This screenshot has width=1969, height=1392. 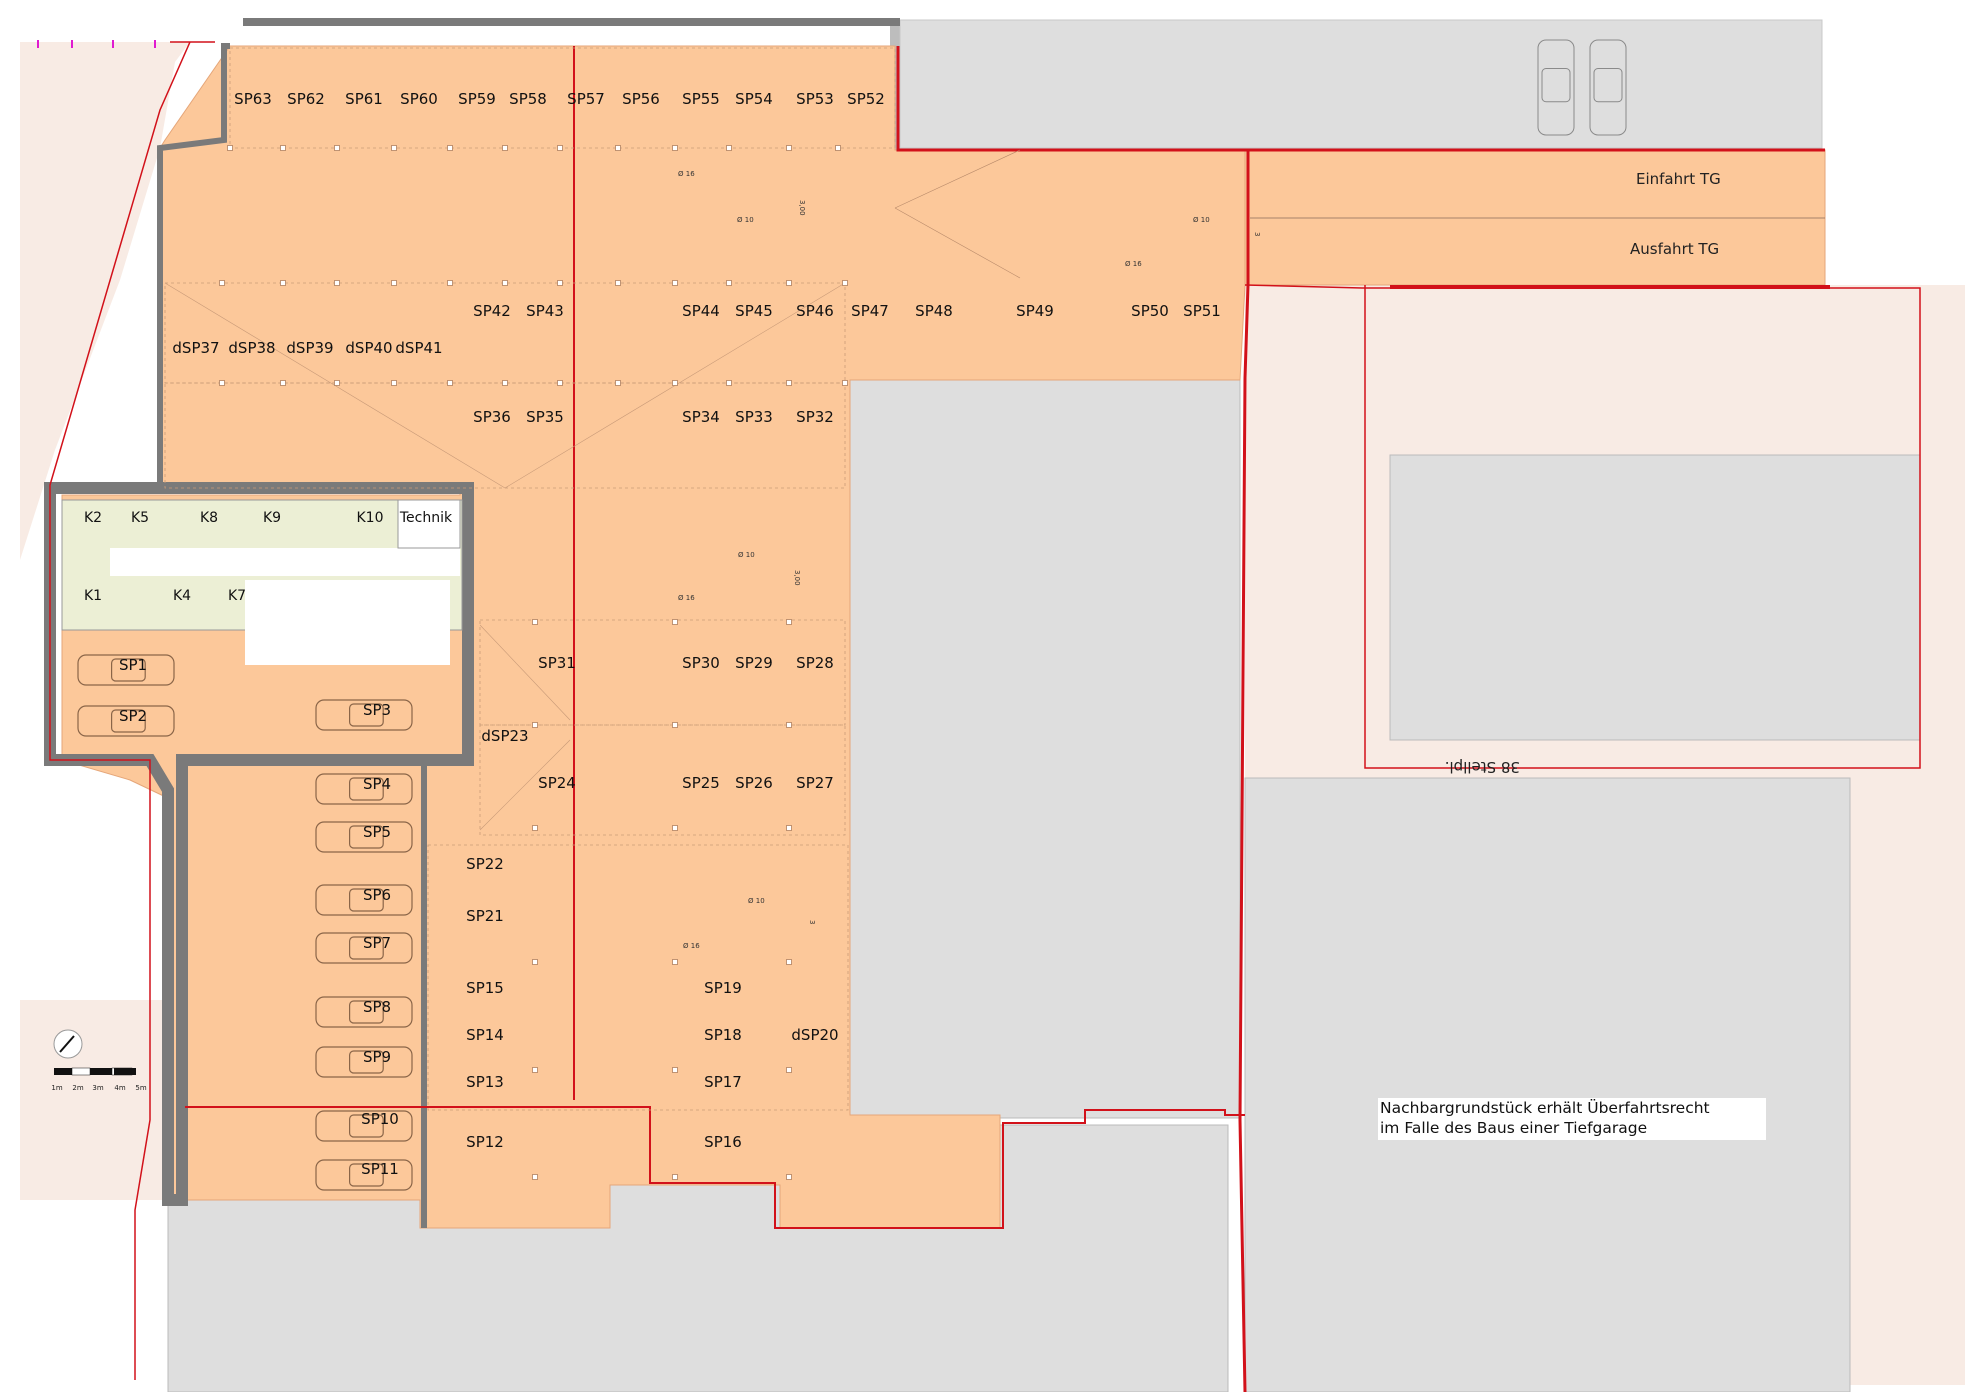 I want to click on parking-space-label-sp63: SP63, so click(x=253, y=99).